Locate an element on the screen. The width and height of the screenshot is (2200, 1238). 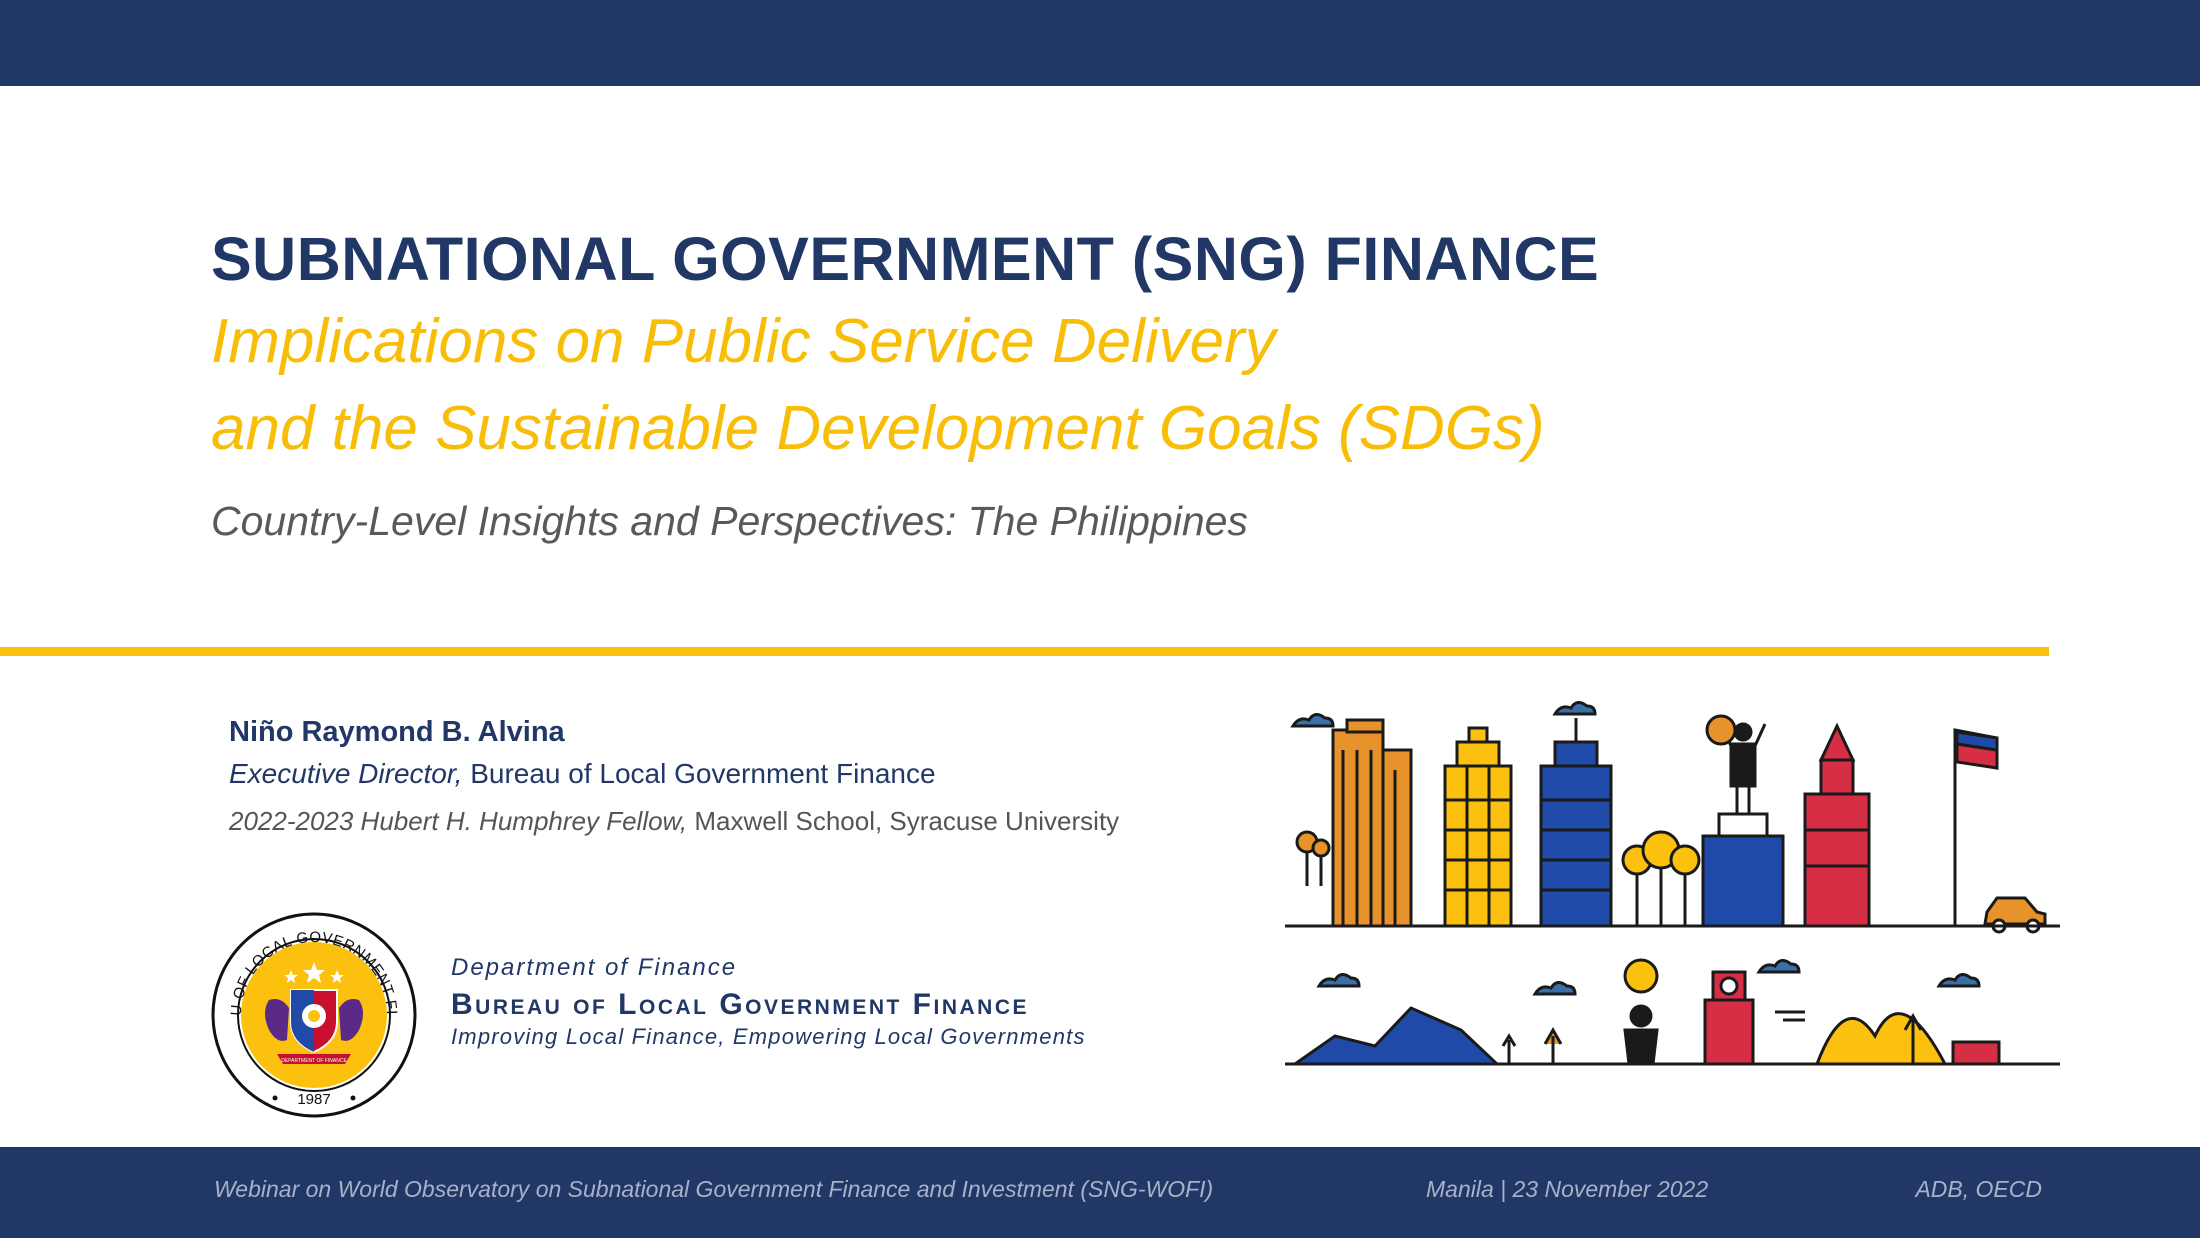
divider-rule is located at coordinates (1024, 651).